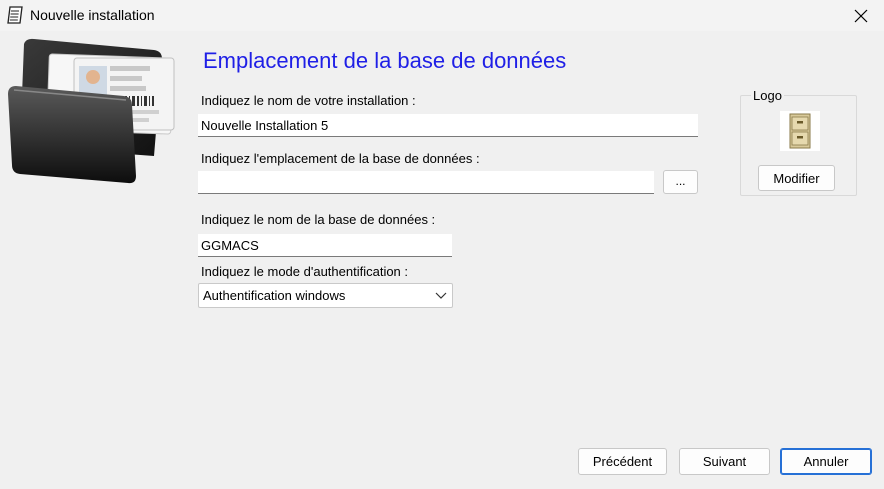  Describe the element at coordinates (91, 111) in the screenshot. I see `id-cards-folder-icon` at that location.